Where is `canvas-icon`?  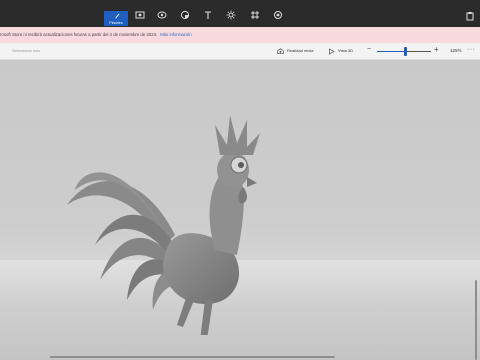 canvas-icon is located at coordinates (255, 15).